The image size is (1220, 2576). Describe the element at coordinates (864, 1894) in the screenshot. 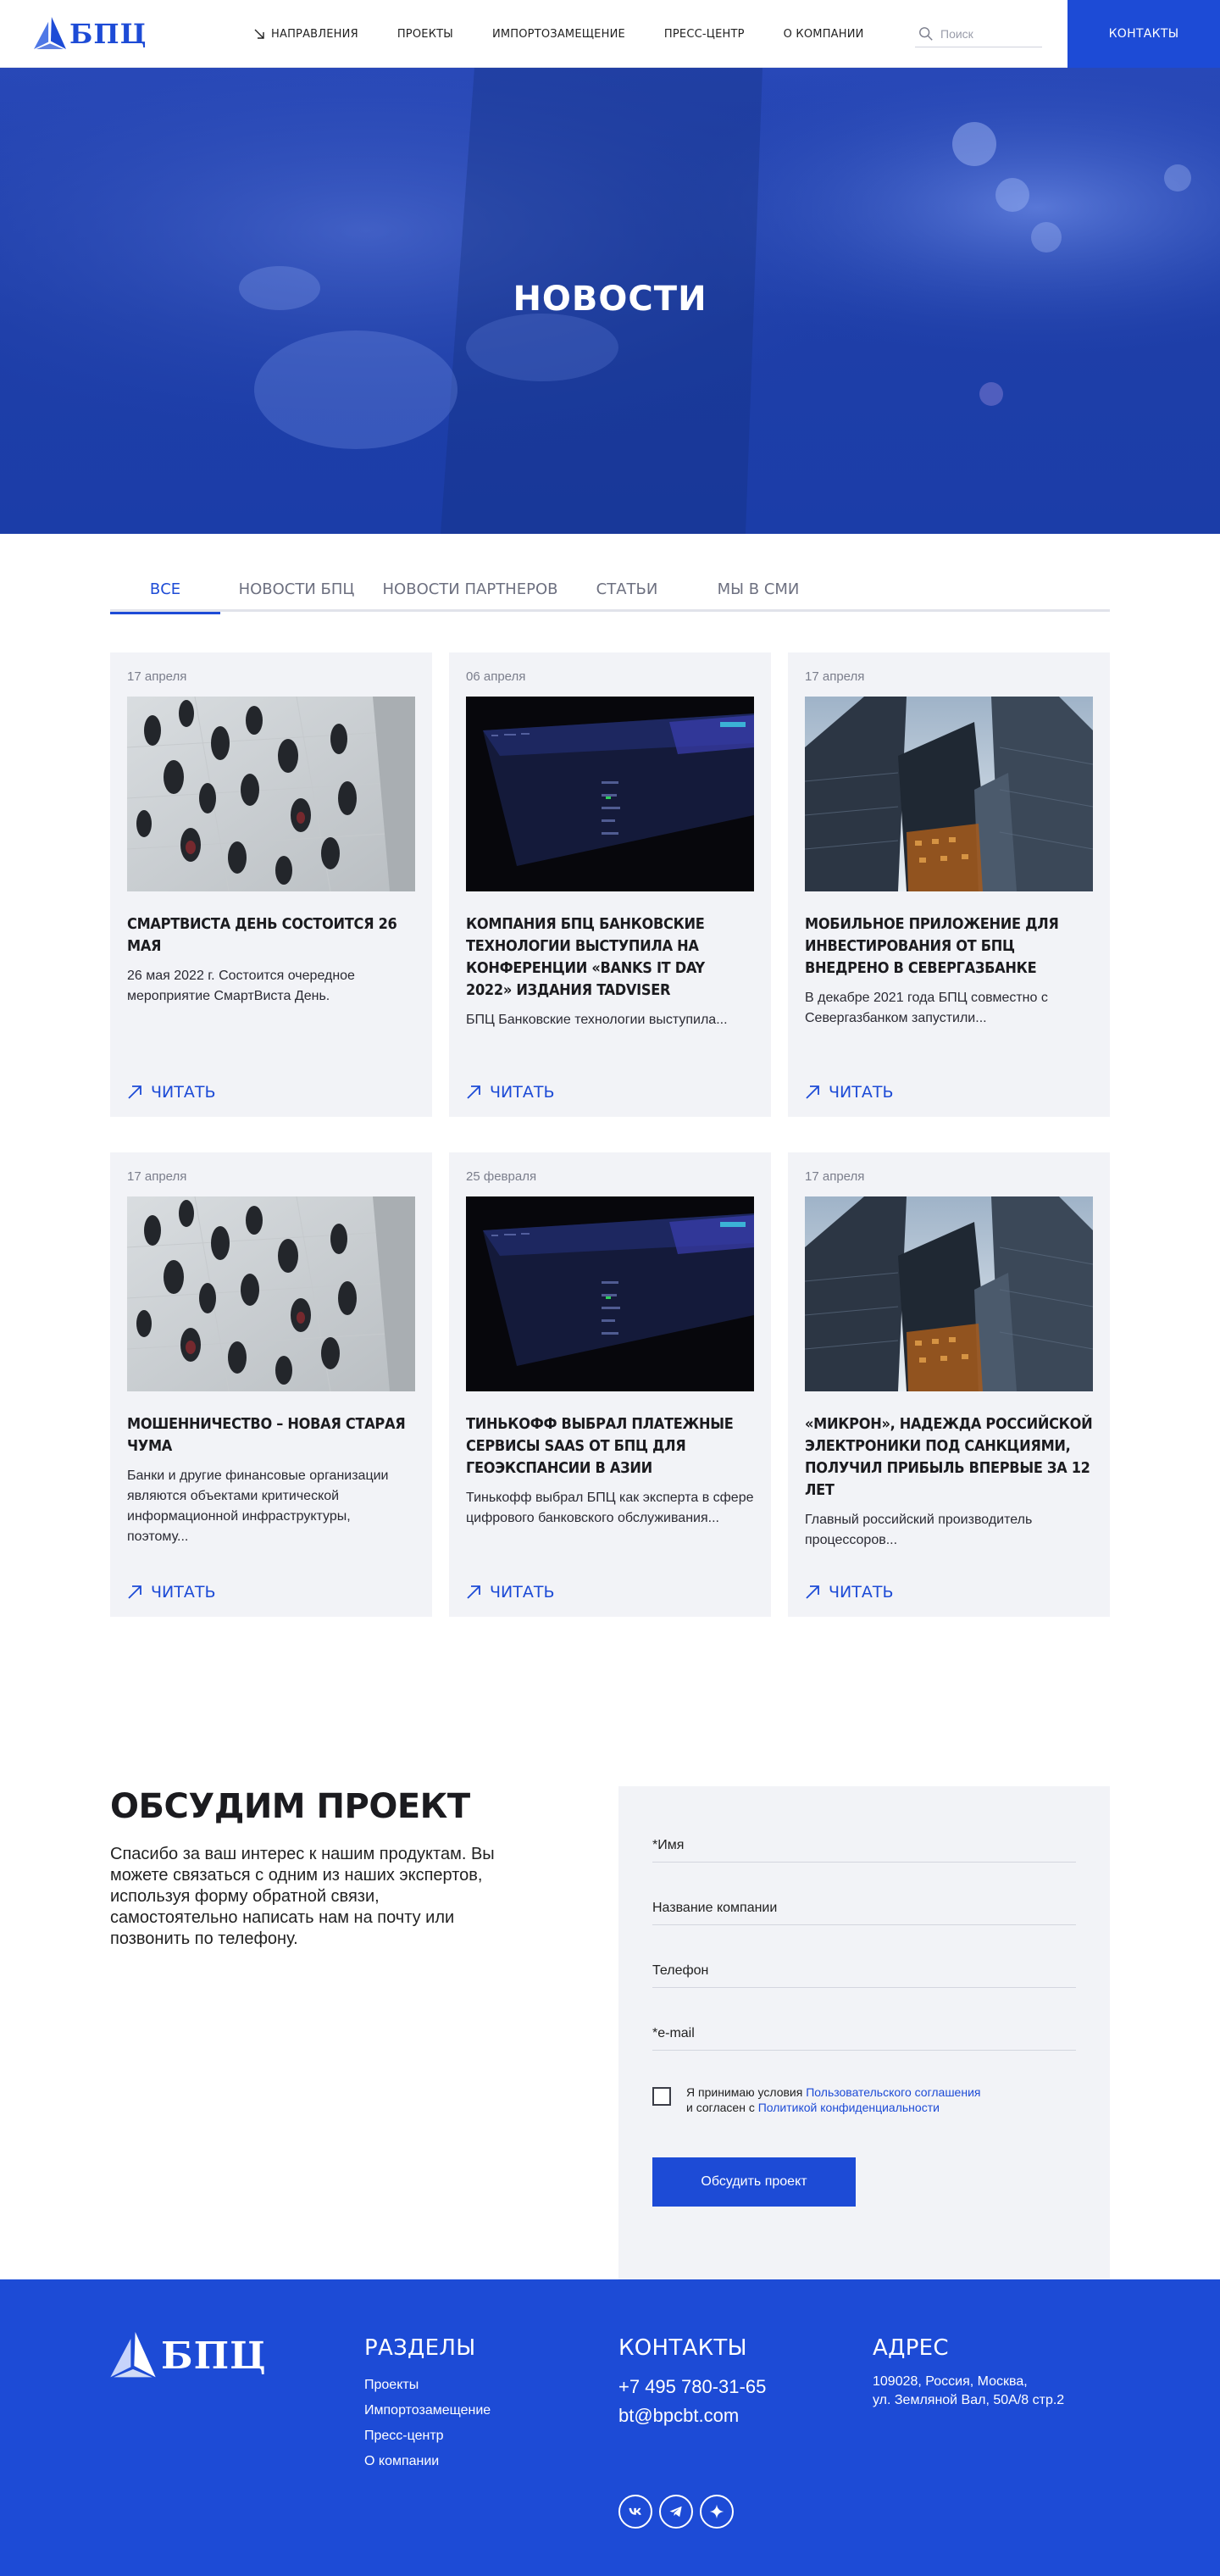

I see `company-field-wrapper` at that location.